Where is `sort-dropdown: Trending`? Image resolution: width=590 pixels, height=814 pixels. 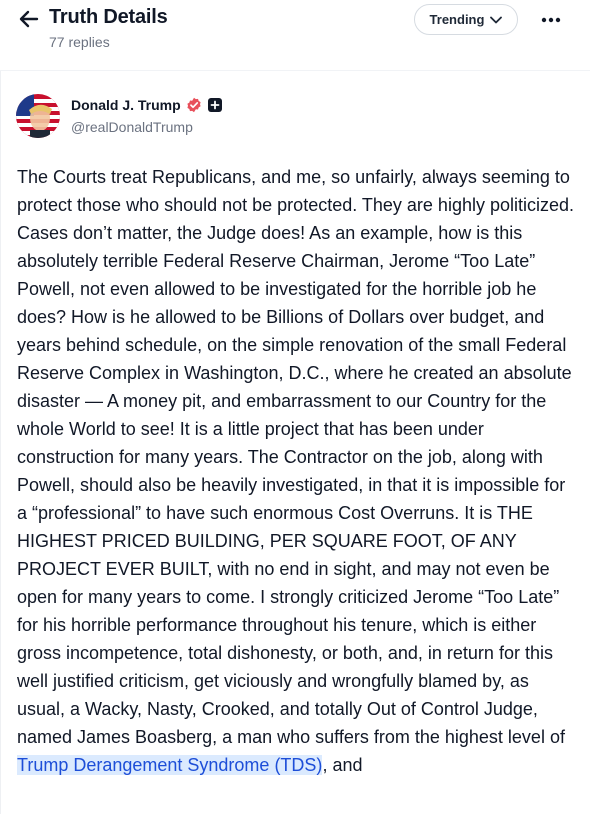
sort-dropdown: Trending is located at coordinates (466, 19).